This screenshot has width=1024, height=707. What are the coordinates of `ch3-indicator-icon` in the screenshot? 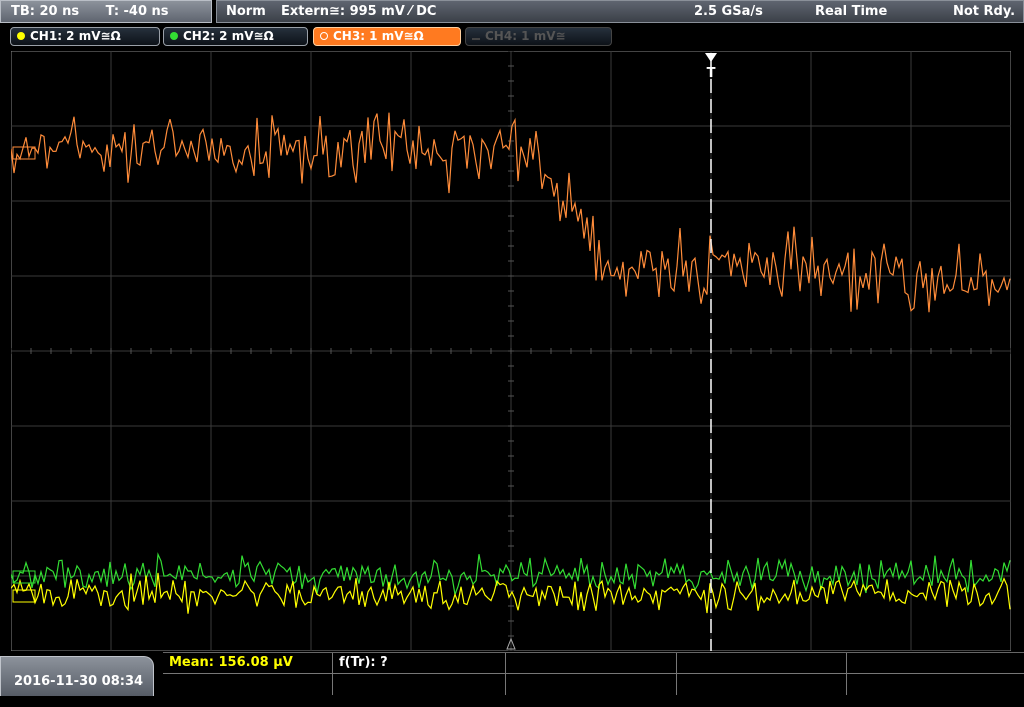 It's located at (324, 36).